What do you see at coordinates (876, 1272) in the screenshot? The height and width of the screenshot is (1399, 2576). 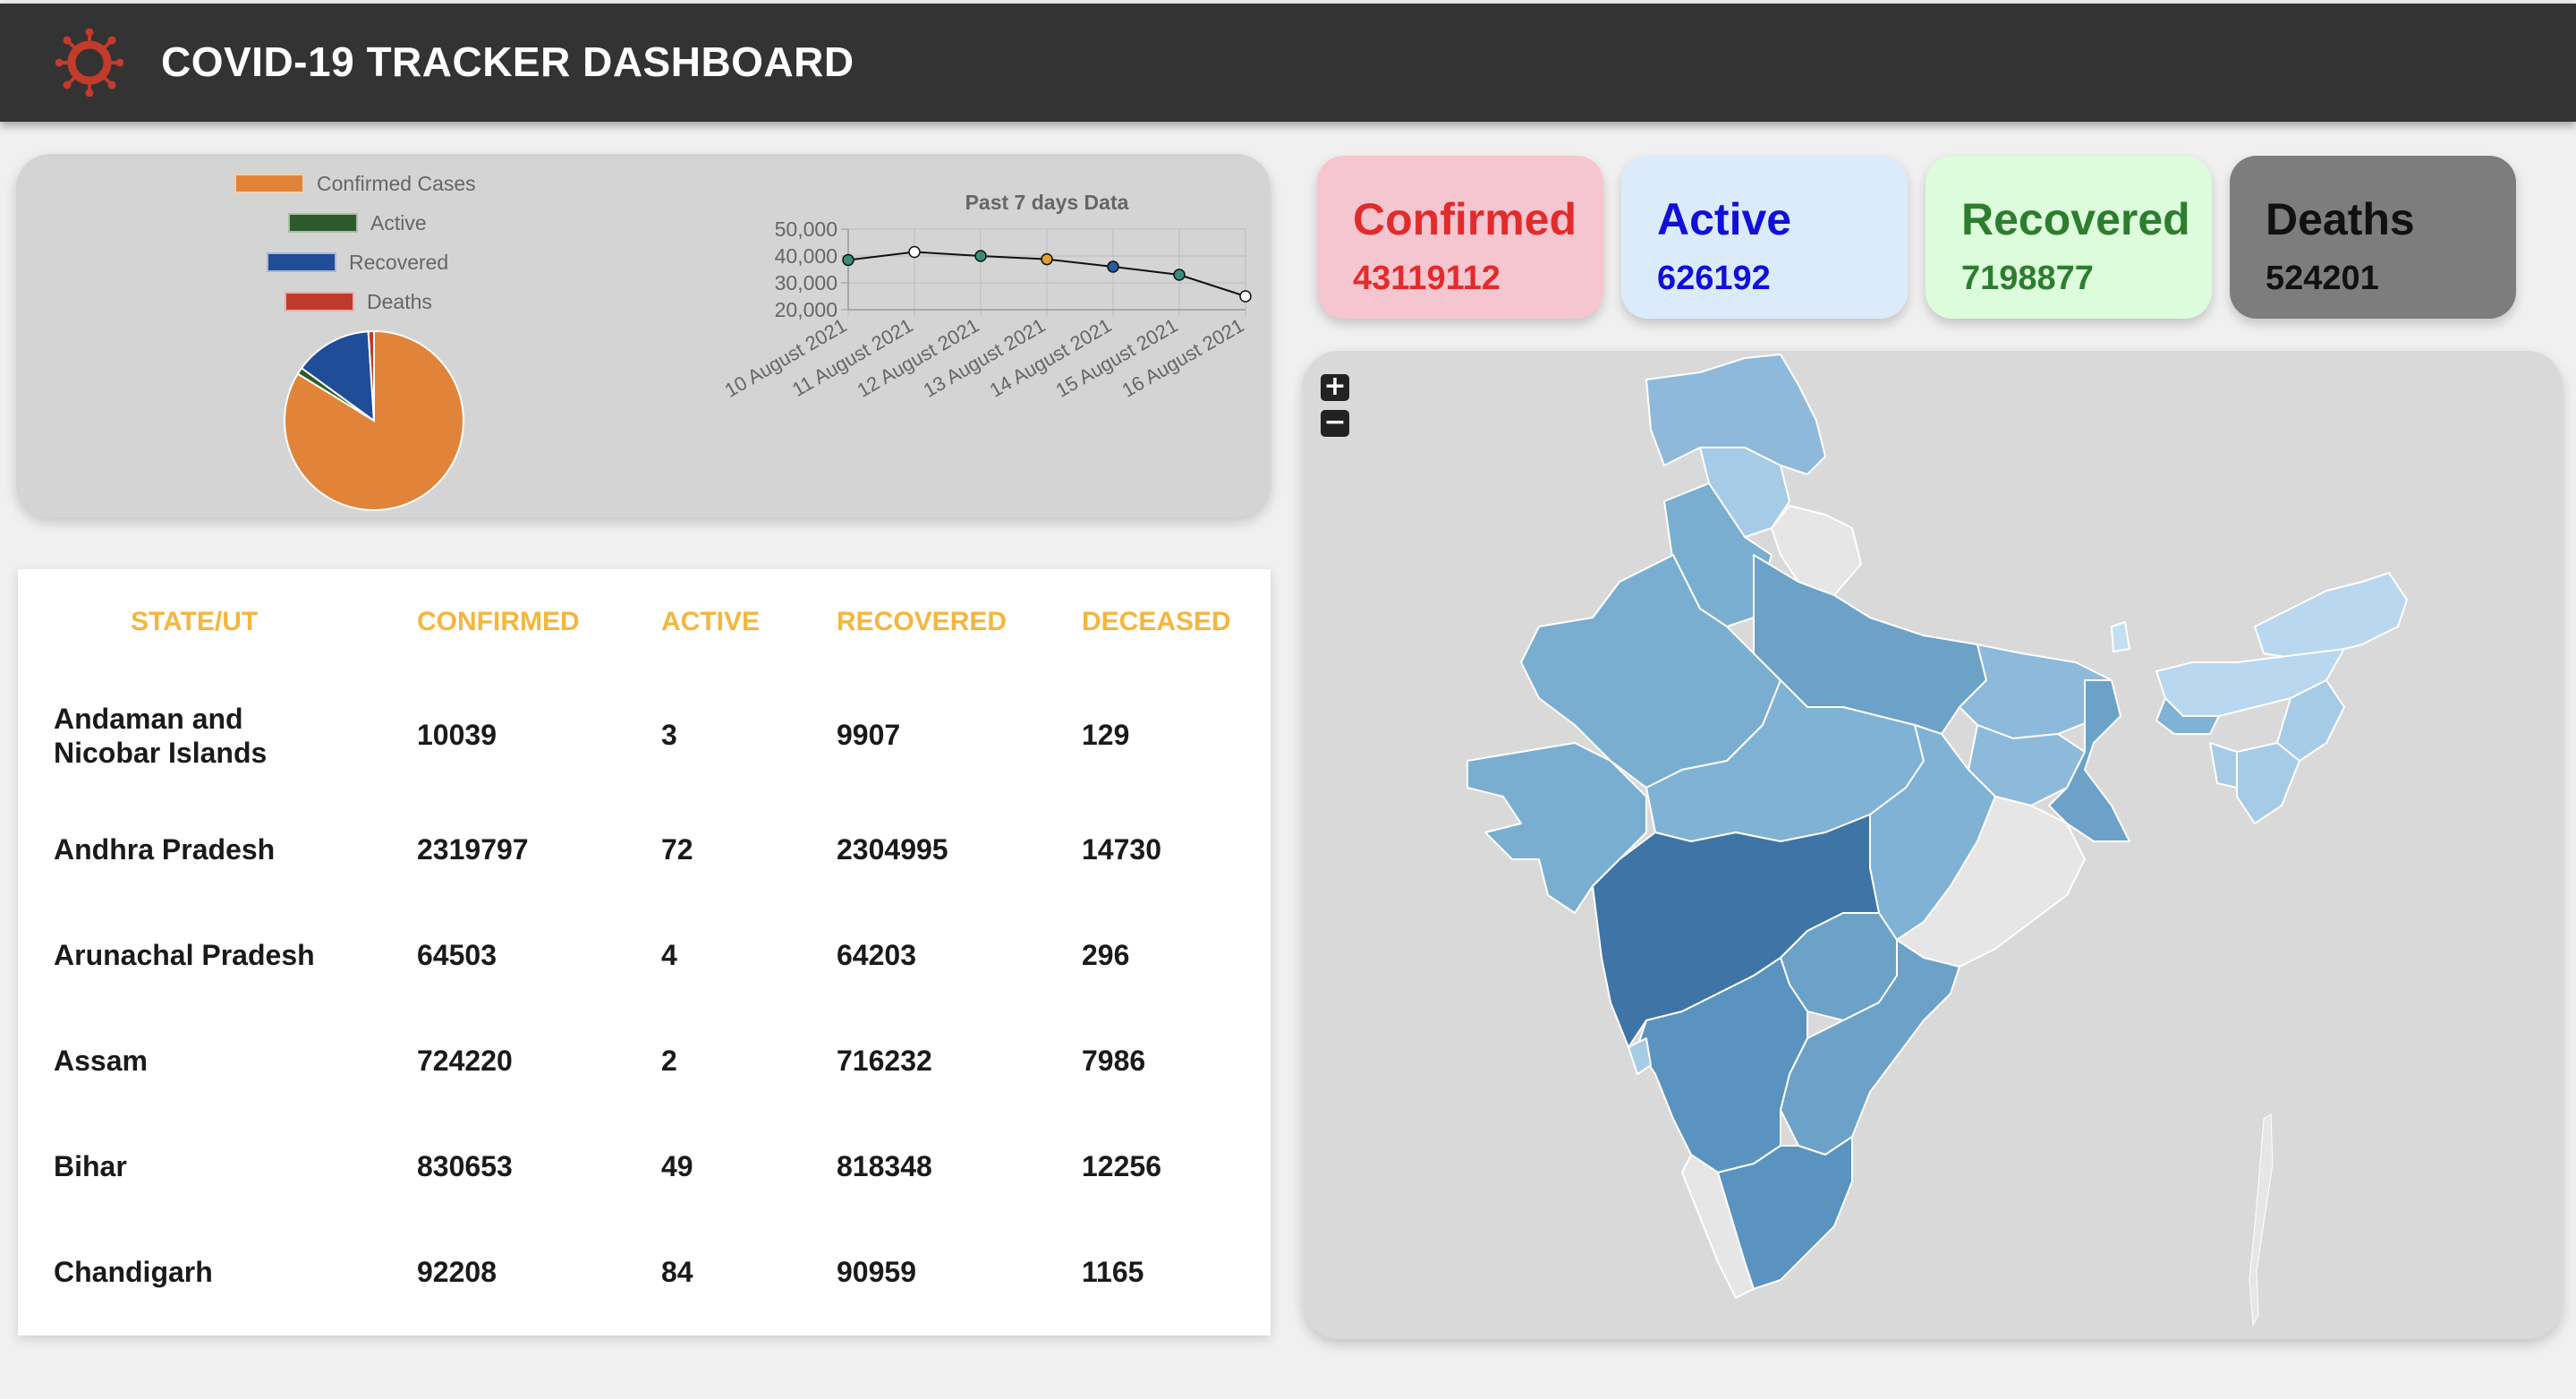 I see `table-cell-recovered: 90959` at bounding box center [876, 1272].